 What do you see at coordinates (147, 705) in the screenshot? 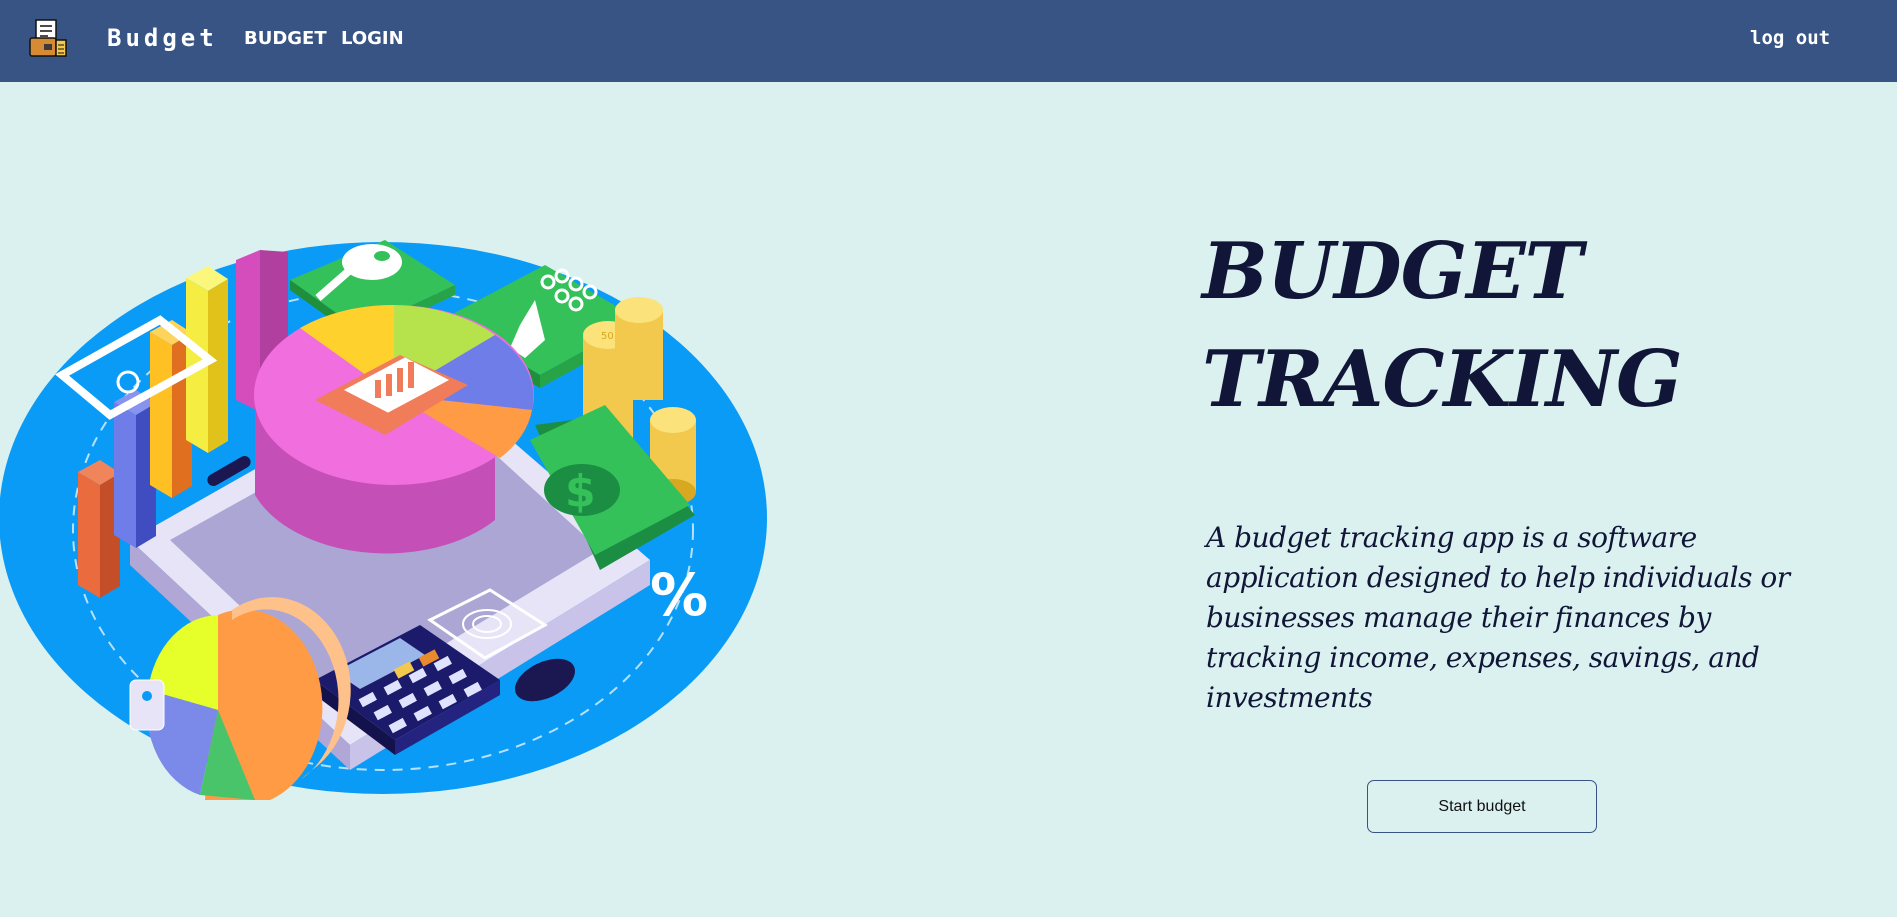
I see `padlock-tag-icon` at bounding box center [147, 705].